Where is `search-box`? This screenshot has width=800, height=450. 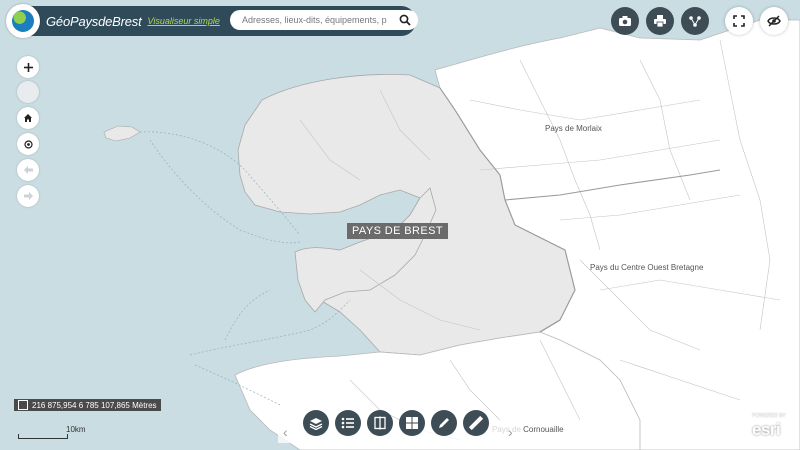 search-box is located at coordinates (324, 20).